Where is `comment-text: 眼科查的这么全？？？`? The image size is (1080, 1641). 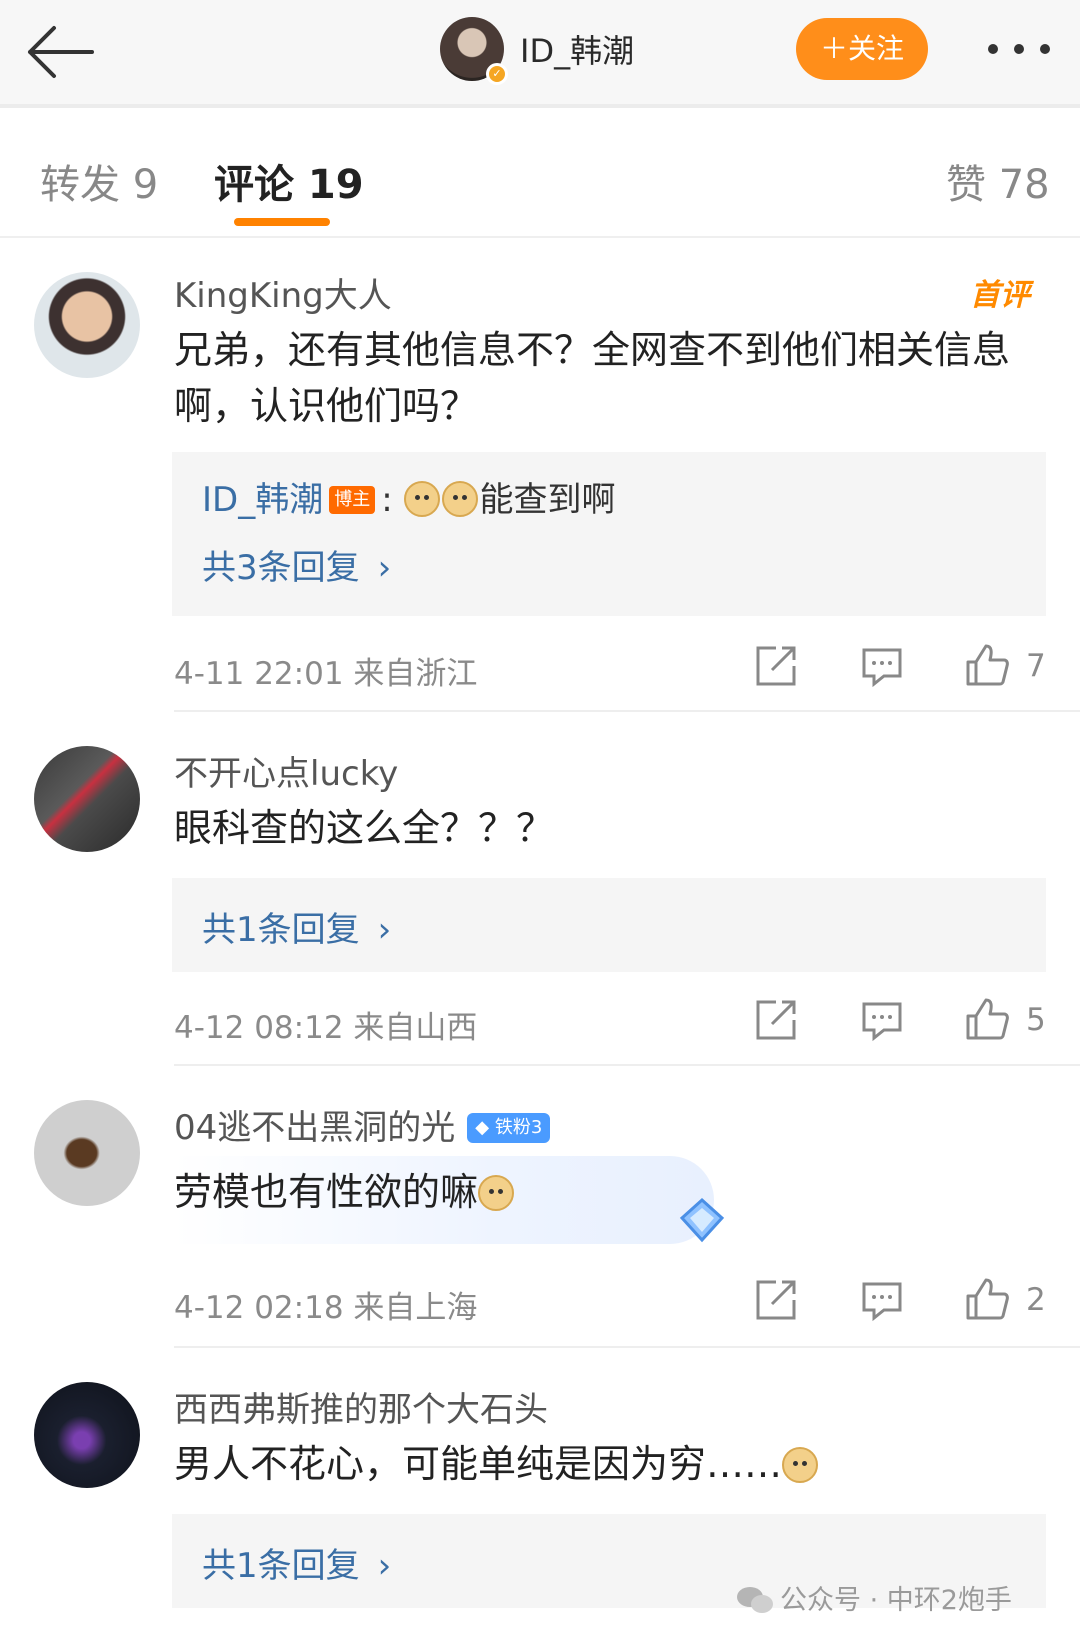 comment-text: 眼科查的这么全？？？ is located at coordinates (364, 828).